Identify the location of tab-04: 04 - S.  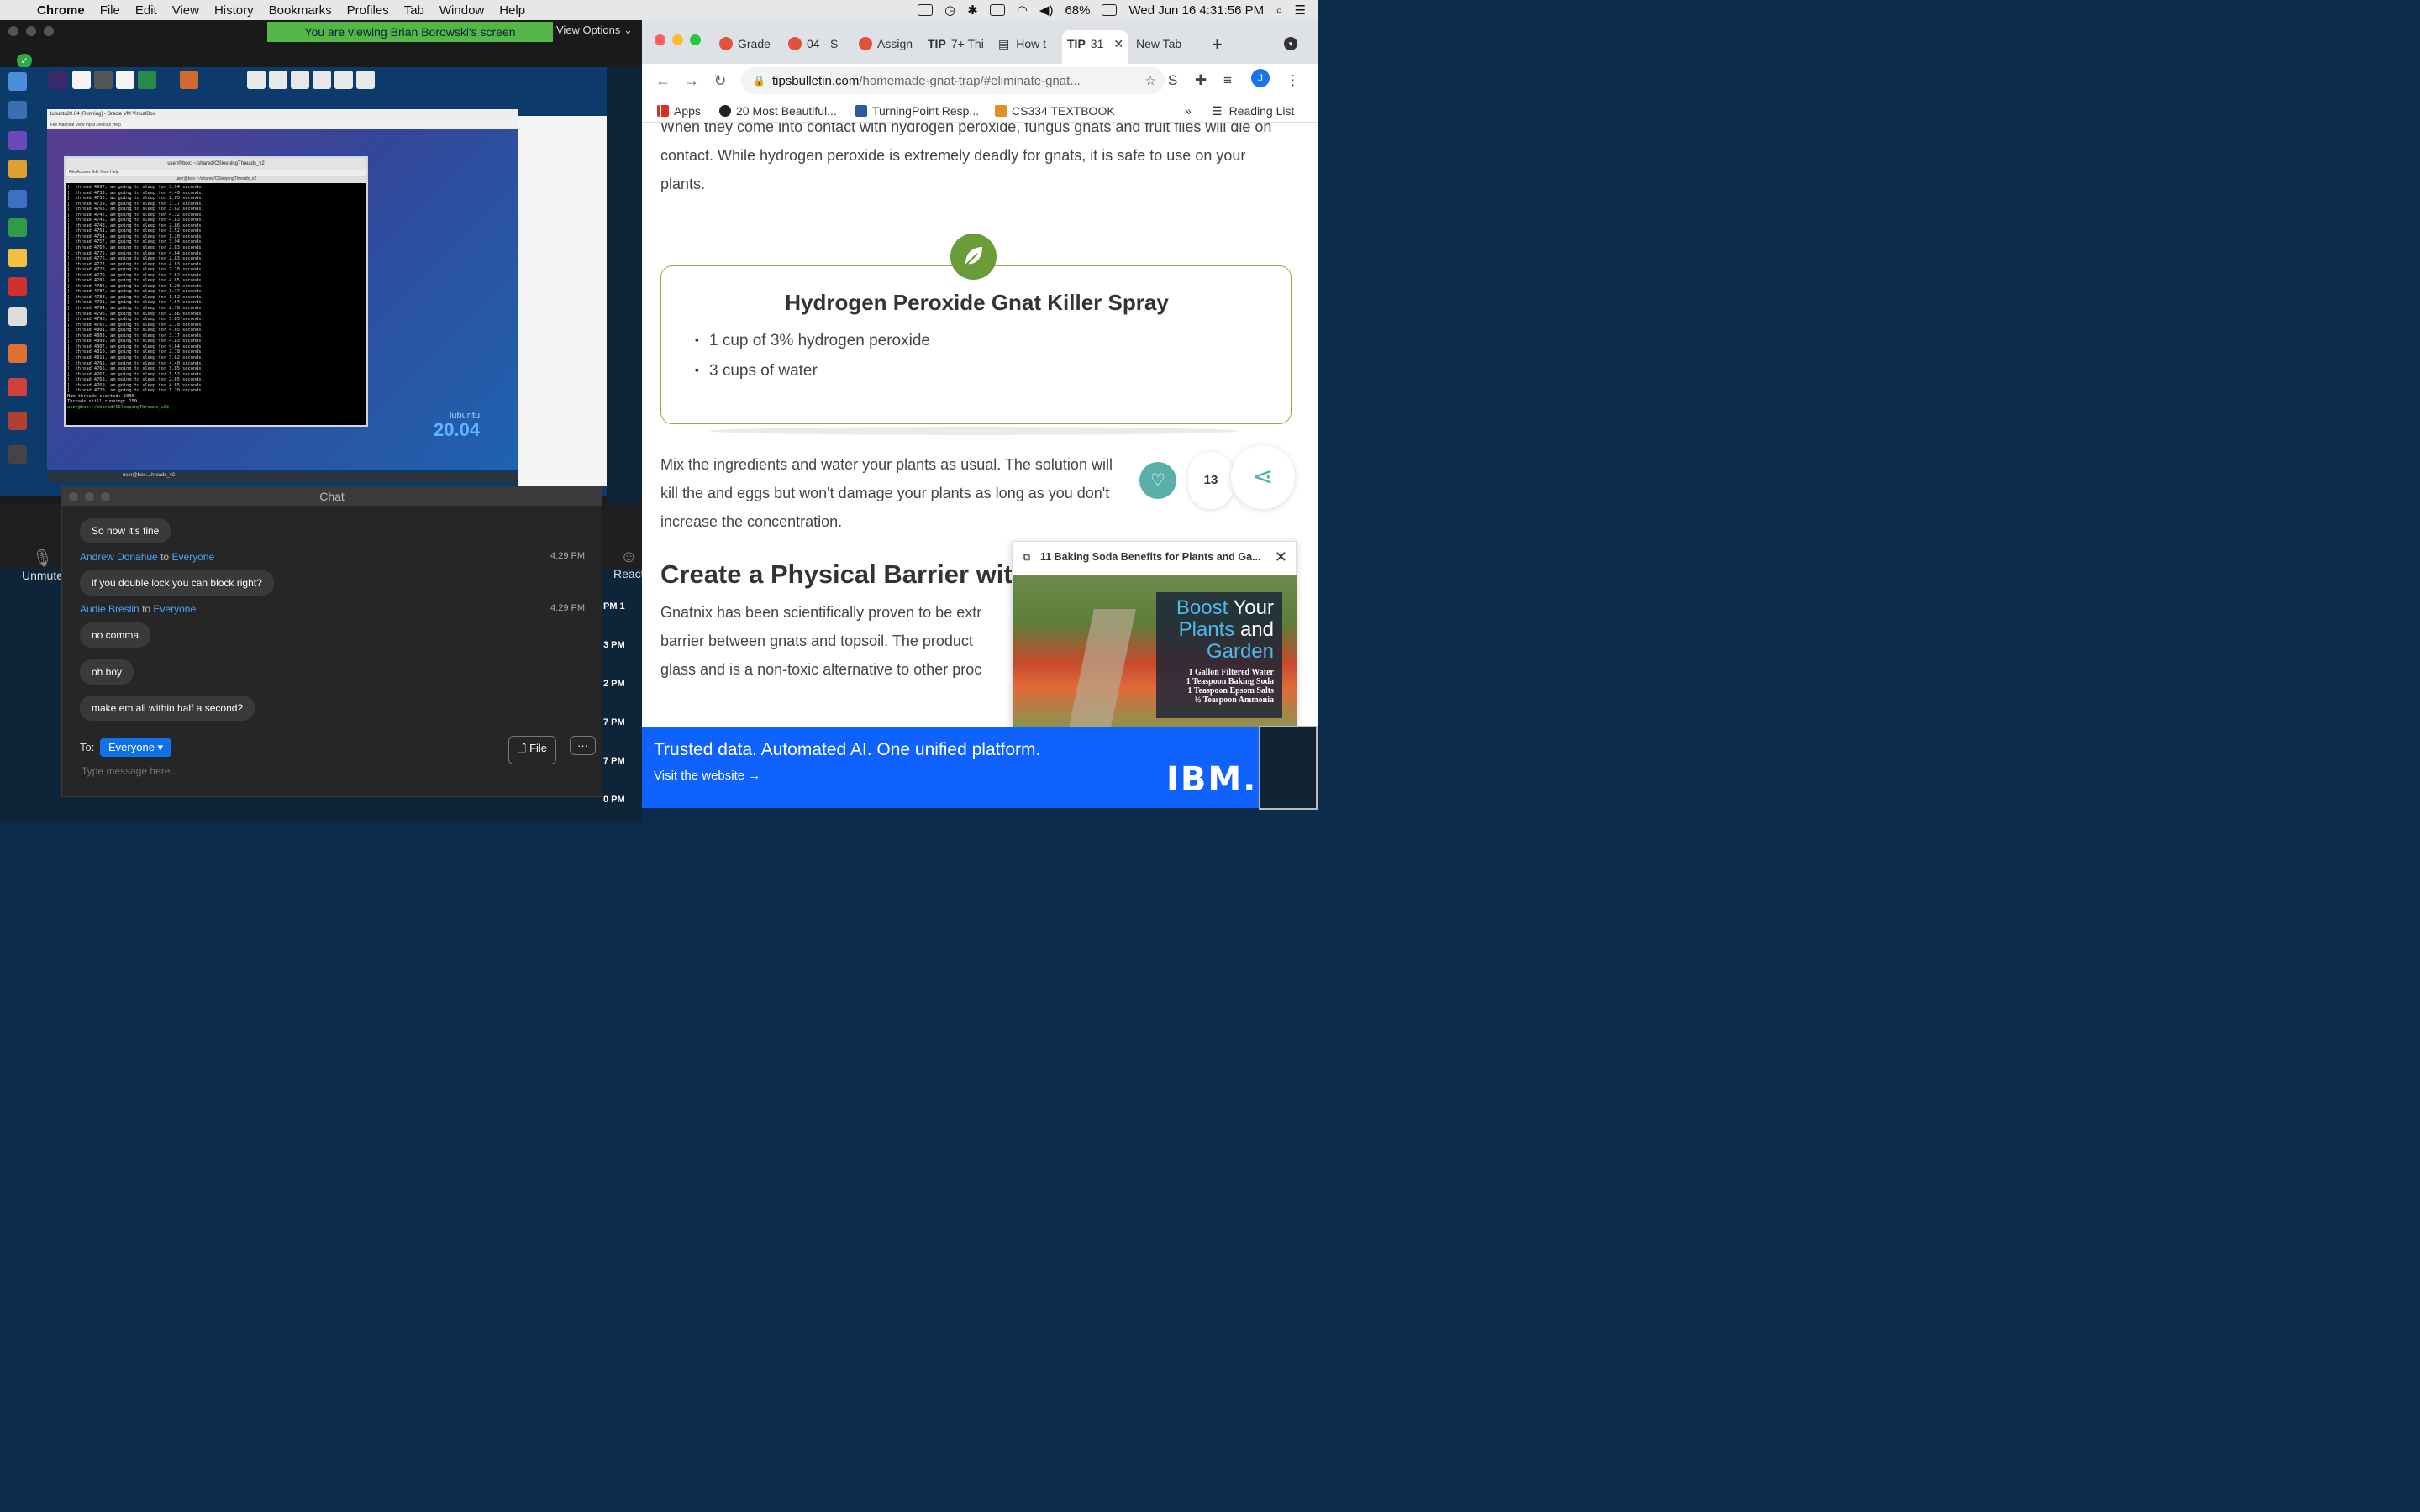
(818, 43).